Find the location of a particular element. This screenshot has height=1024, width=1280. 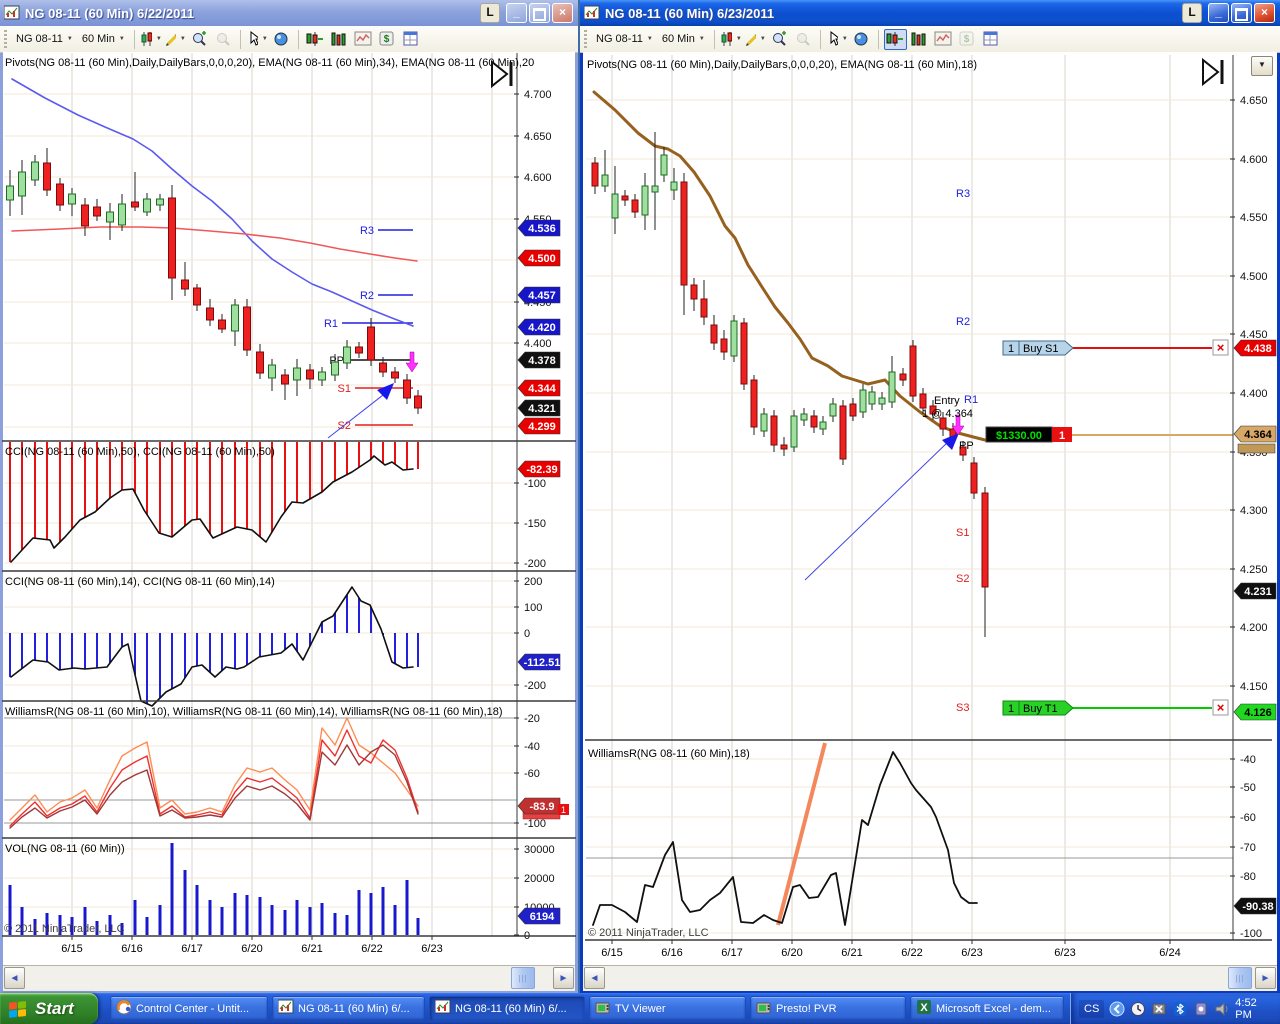

task-button-3: TV Viewer is located at coordinates (667, 1008).